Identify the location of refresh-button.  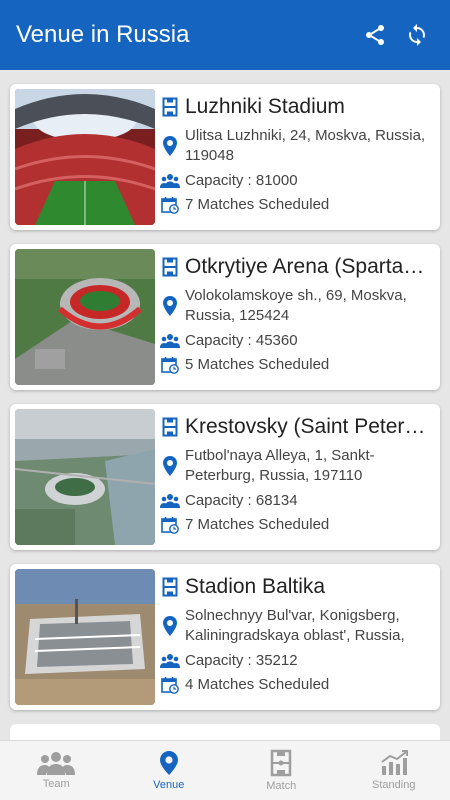
(417, 35).